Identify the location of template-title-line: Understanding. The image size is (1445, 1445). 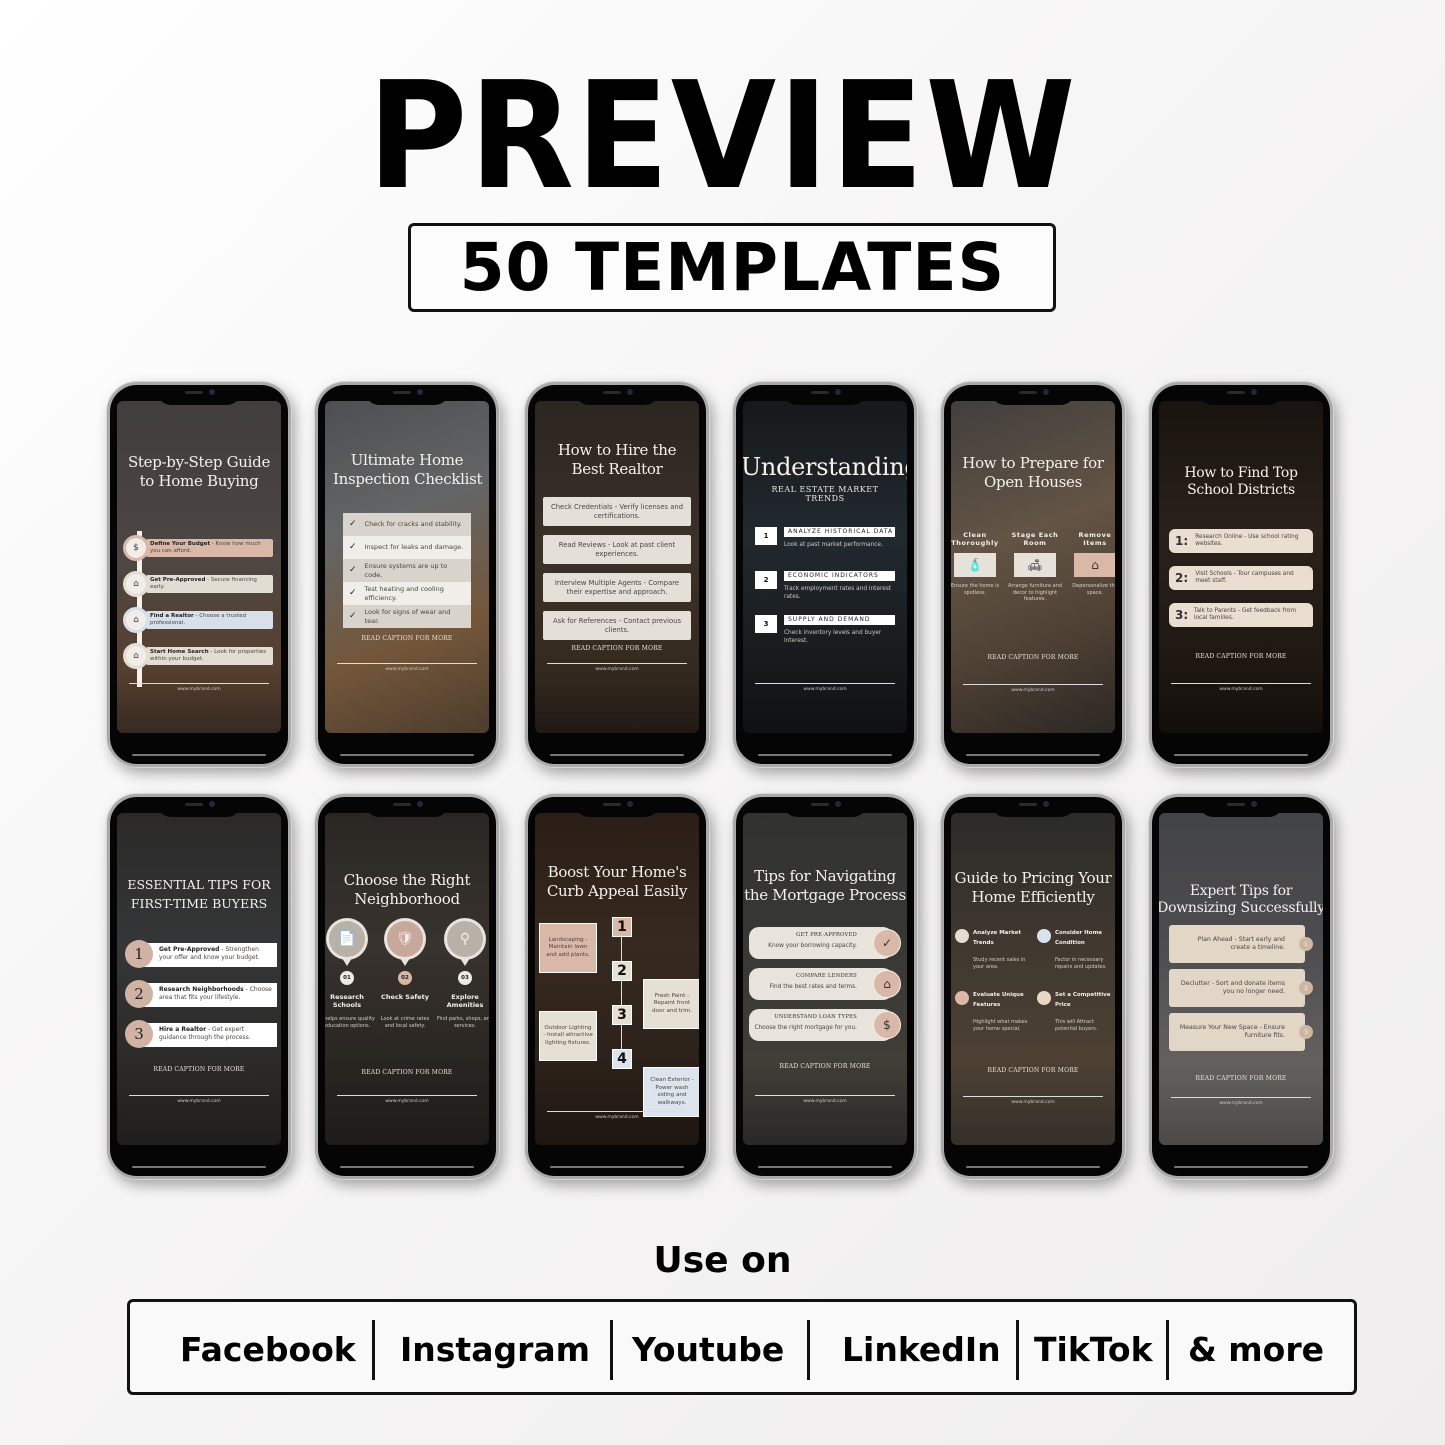
(825, 467).